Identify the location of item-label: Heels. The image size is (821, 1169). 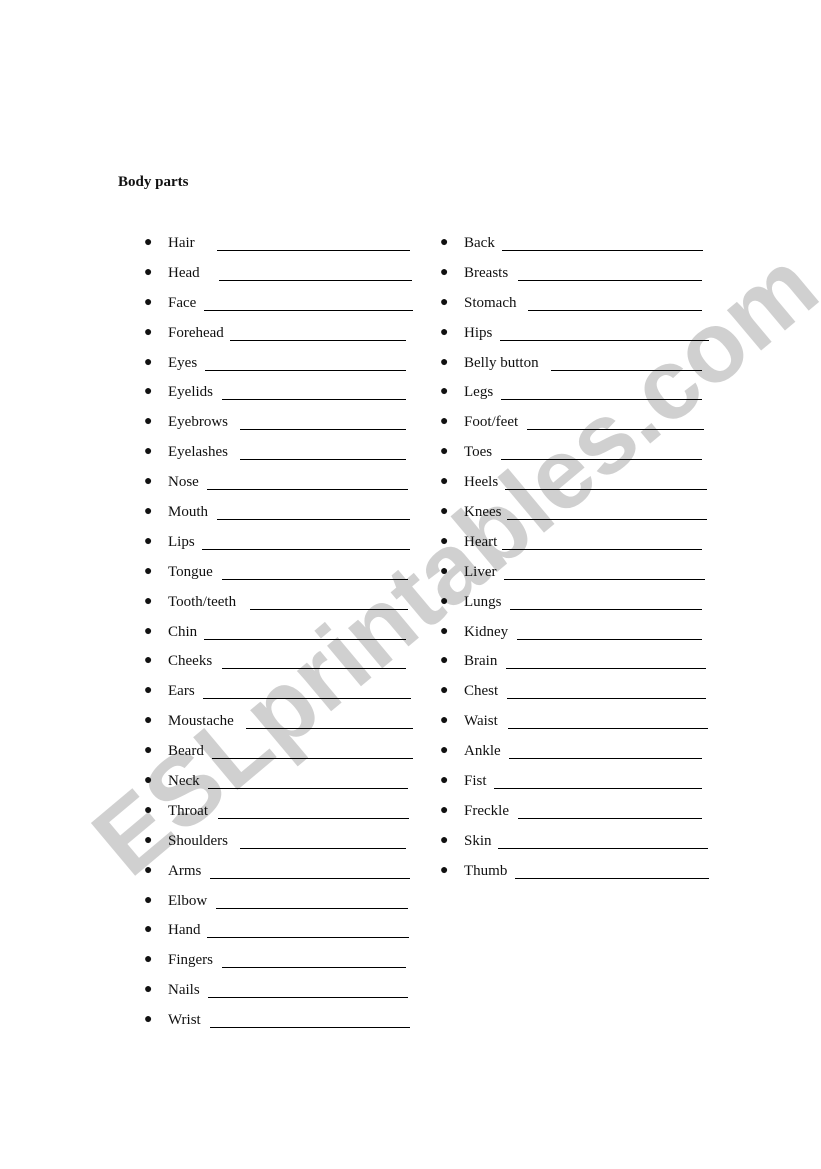
(481, 482).